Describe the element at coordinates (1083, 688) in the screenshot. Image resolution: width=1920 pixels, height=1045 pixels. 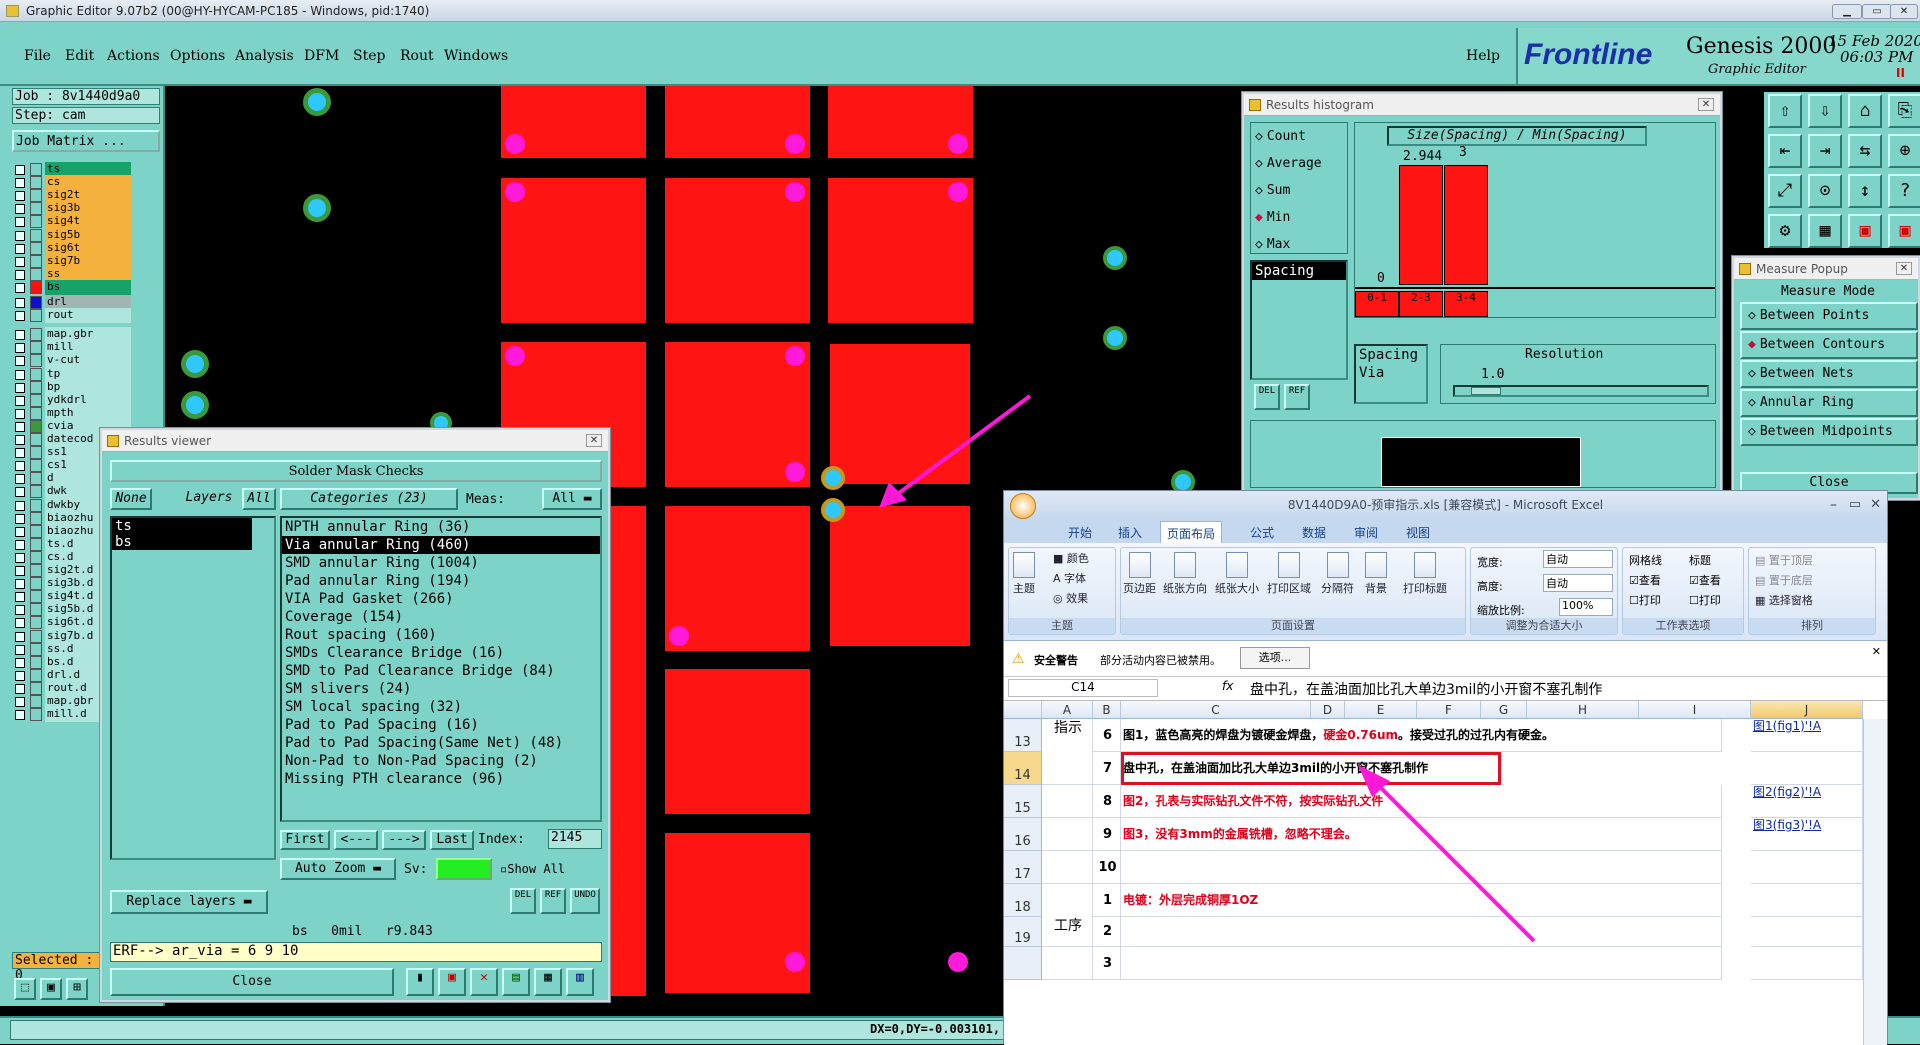
I see `name-box: C14` at that location.